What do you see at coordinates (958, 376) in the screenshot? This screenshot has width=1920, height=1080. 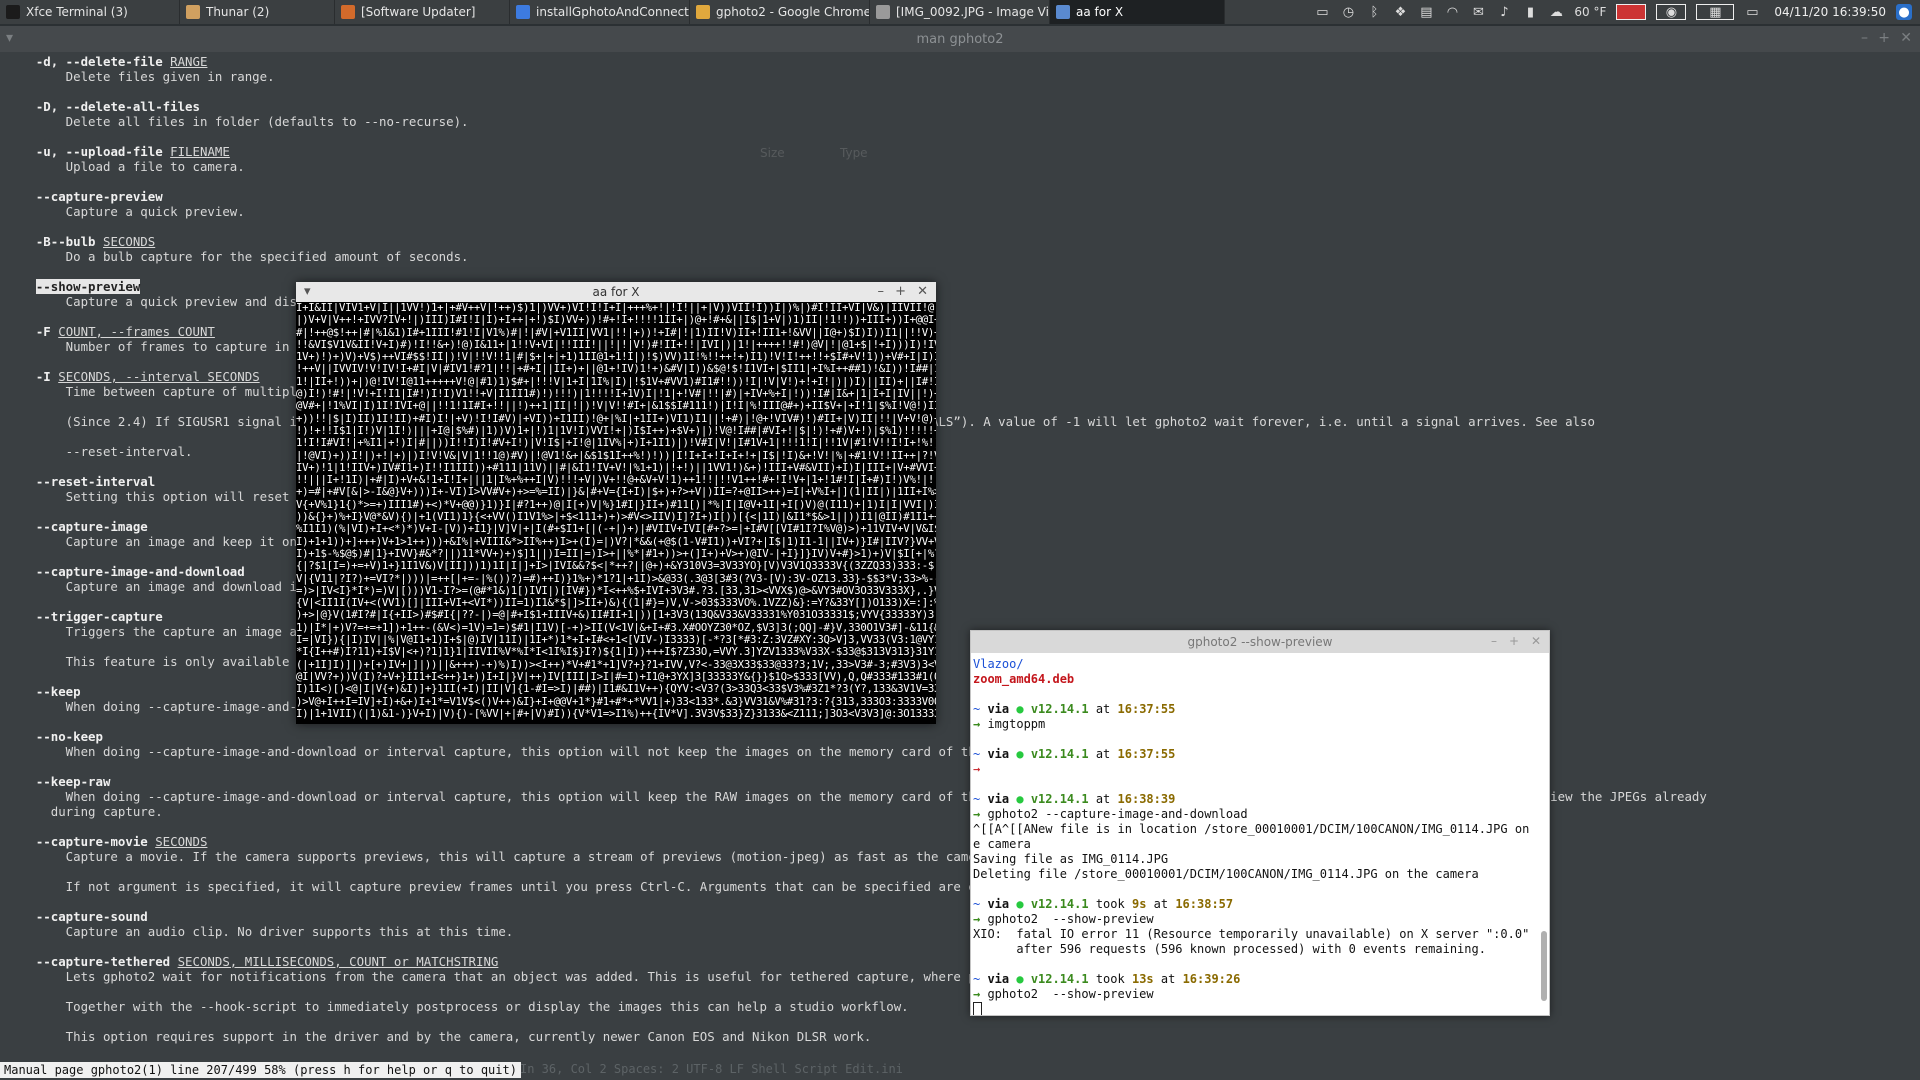 I see `man-option-heading: -I SECONDS, --interval SECONDS` at bounding box center [958, 376].